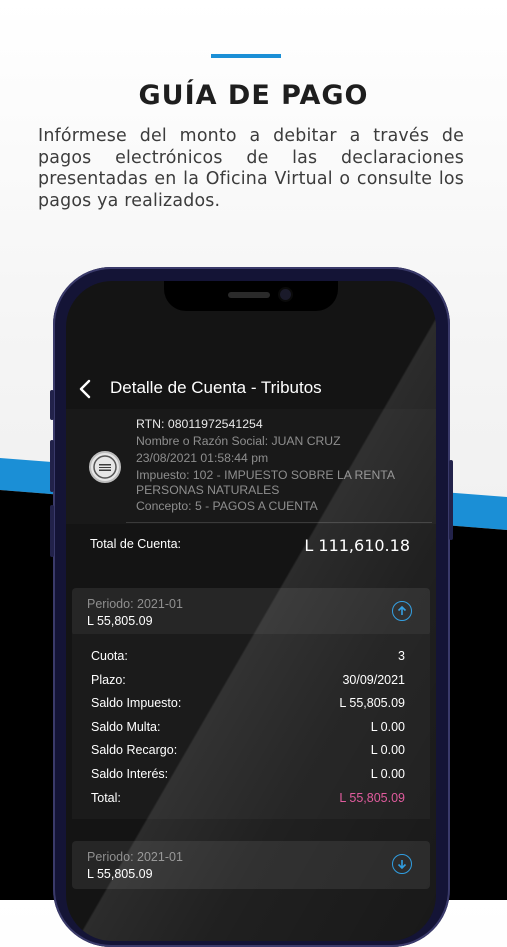 This screenshot has width=507, height=947. Describe the element at coordinates (402, 611) in the screenshot. I see `arrow-up-circle-icon` at that location.